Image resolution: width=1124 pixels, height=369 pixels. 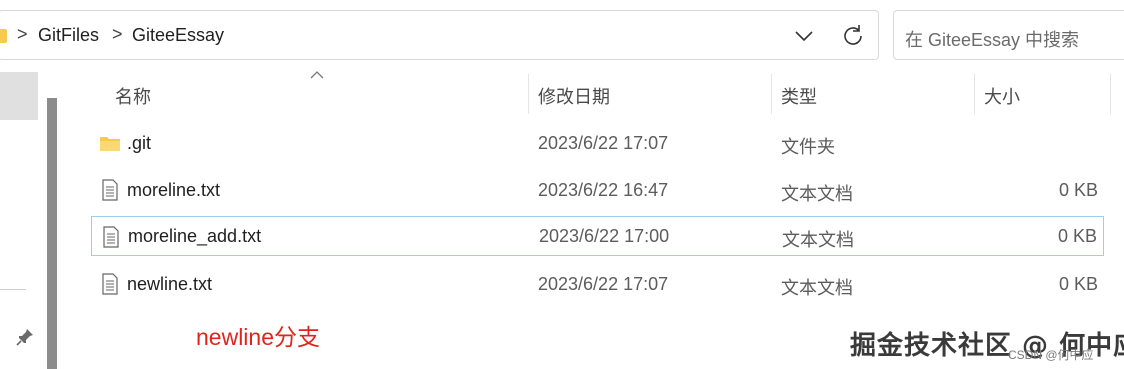 What do you see at coordinates (170, 284) in the screenshot?
I see `file-name: newline.txt` at bounding box center [170, 284].